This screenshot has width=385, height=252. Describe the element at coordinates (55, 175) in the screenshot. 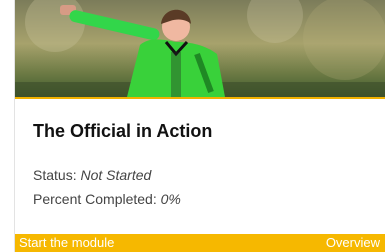

I see `status-label: Status:` at that location.